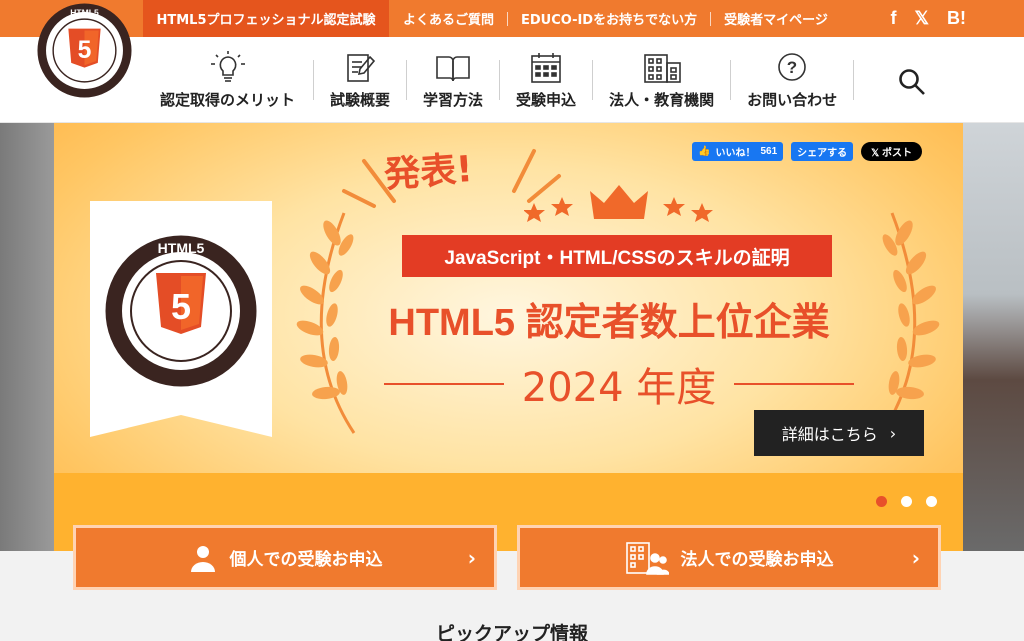  I want to click on corporate-apply-button: 法人での受験お申込 ›, so click(729, 557).